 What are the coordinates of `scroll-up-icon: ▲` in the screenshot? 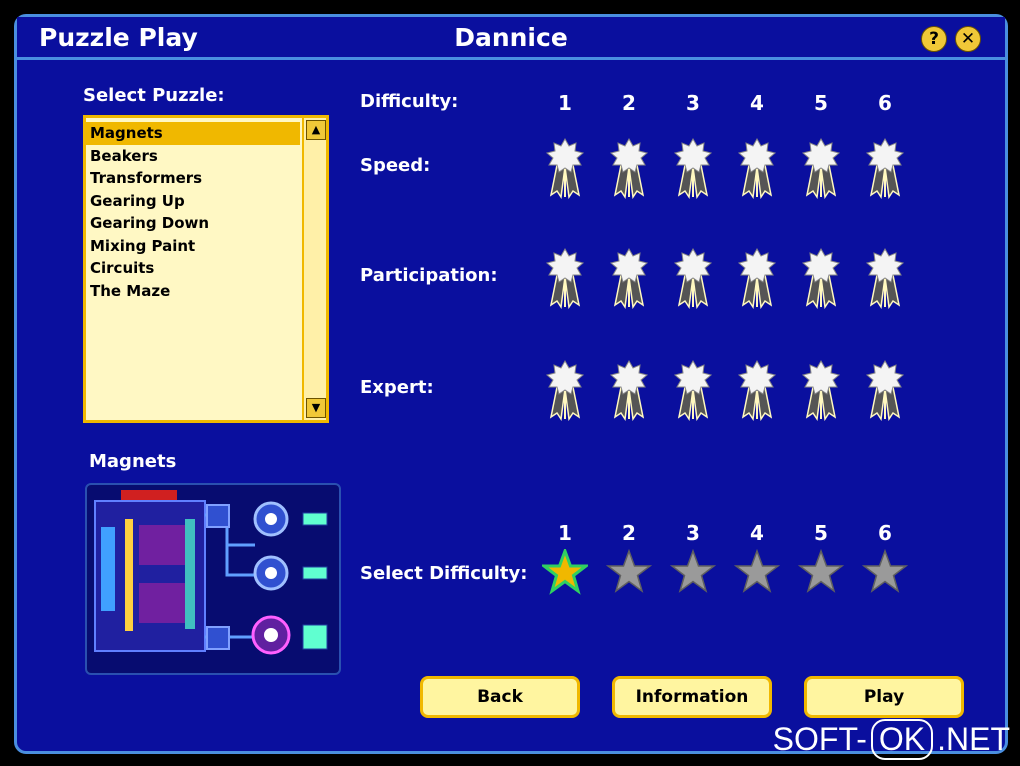 It's located at (316, 130).